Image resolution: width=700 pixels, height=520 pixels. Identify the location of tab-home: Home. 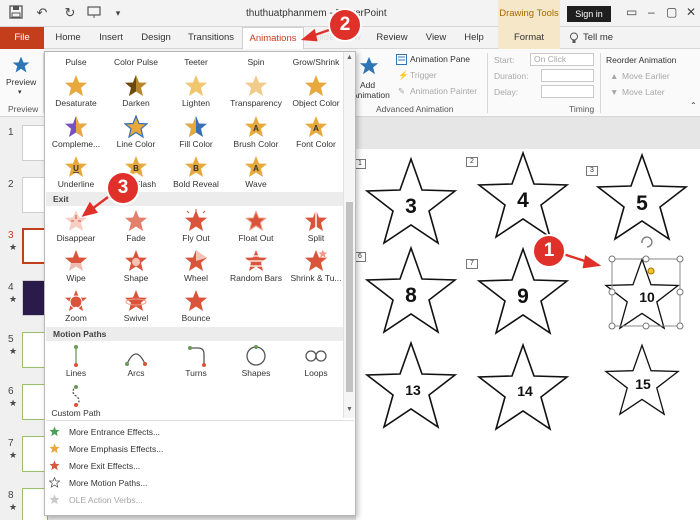
(68, 38).